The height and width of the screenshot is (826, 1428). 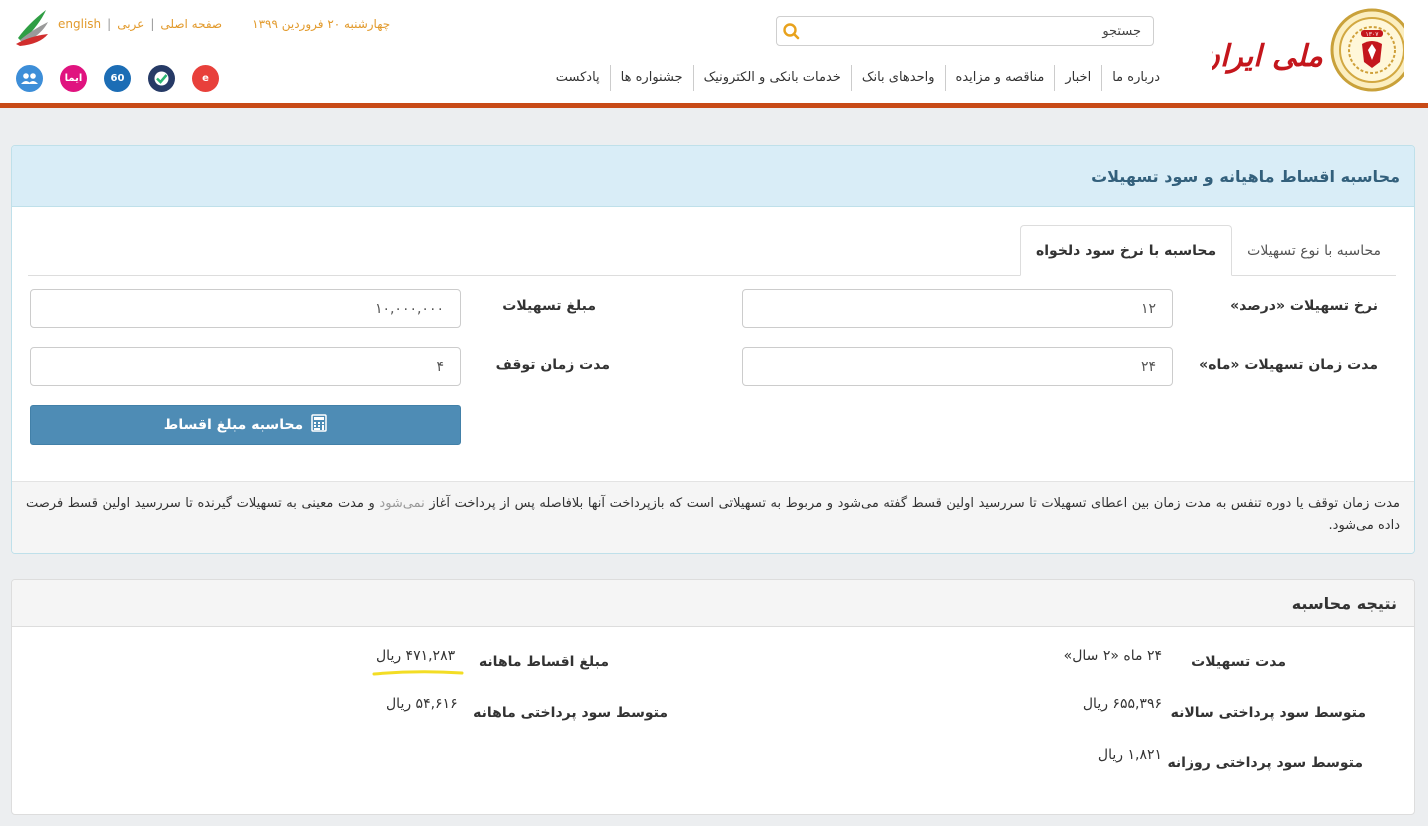 What do you see at coordinates (1245, 176) in the screenshot?
I see `calculator-title: محاسبه اقساط ماهیانه و سود تسهیلات` at bounding box center [1245, 176].